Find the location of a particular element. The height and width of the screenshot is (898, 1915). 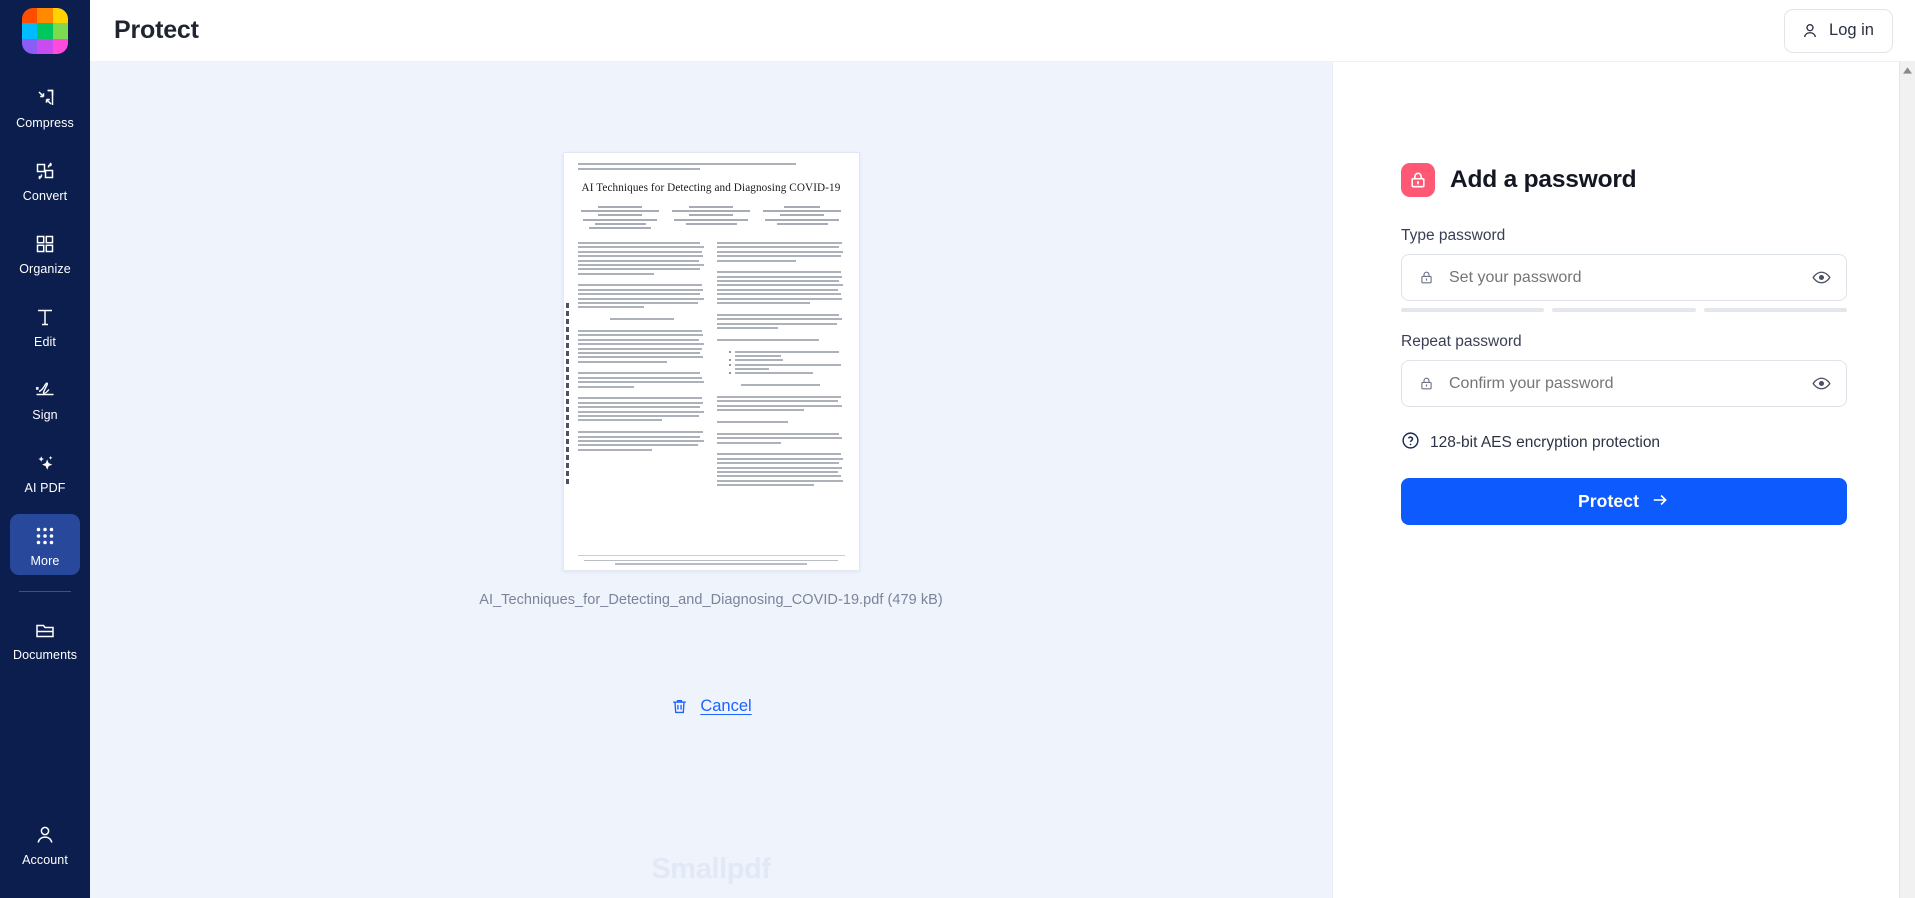

sidebar-item-sign: Sign is located at coordinates (45, 398).